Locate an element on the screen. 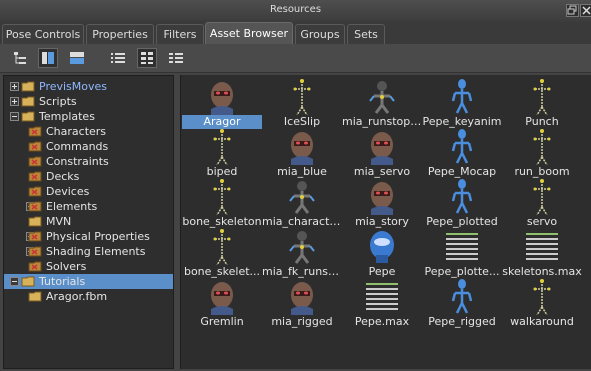 The width and height of the screenshot is (591, 371). tab-groups: Groups is located at coordinates (320, 34).